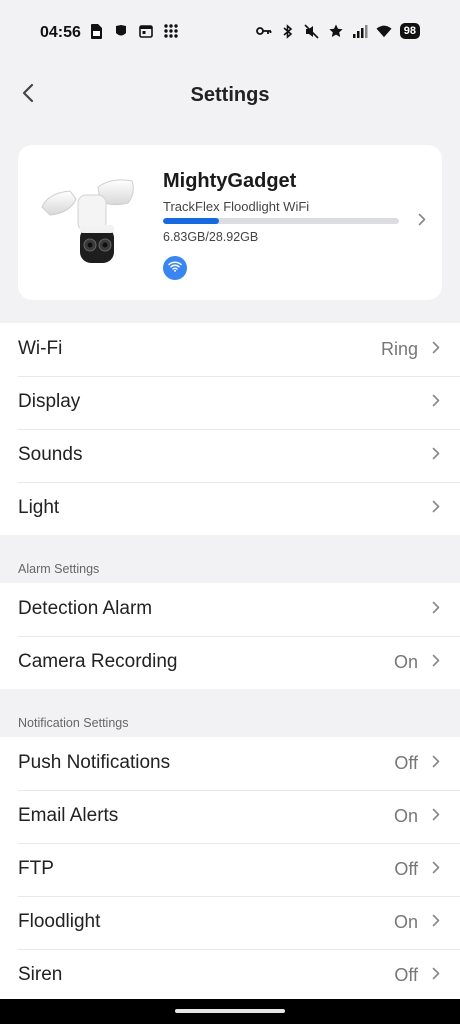 The height and width of the screenshot is (1024, 460). I want to click on home-indicator, so click(230, 1011).